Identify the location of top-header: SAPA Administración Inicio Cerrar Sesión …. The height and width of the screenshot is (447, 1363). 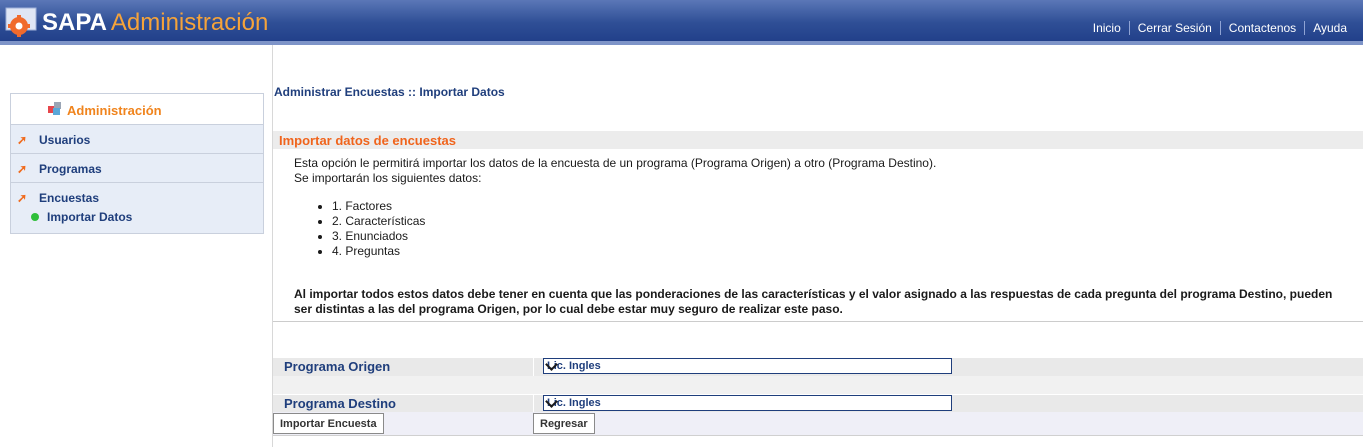
(681, 20).